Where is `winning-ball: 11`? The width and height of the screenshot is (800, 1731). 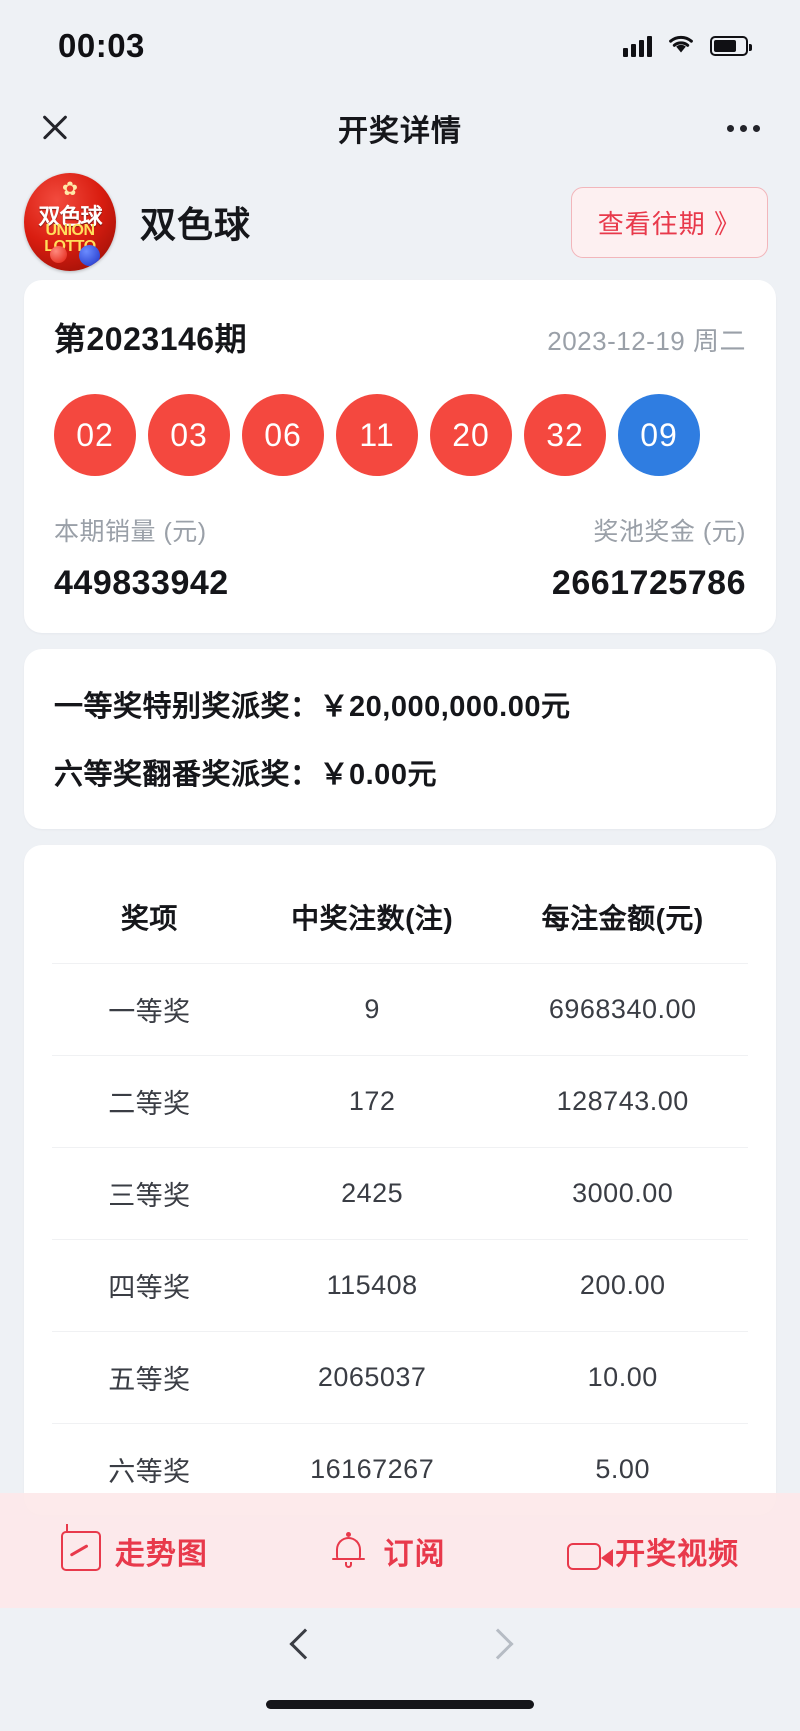
winning-ball: 11 is located at coordinates (377, 435).